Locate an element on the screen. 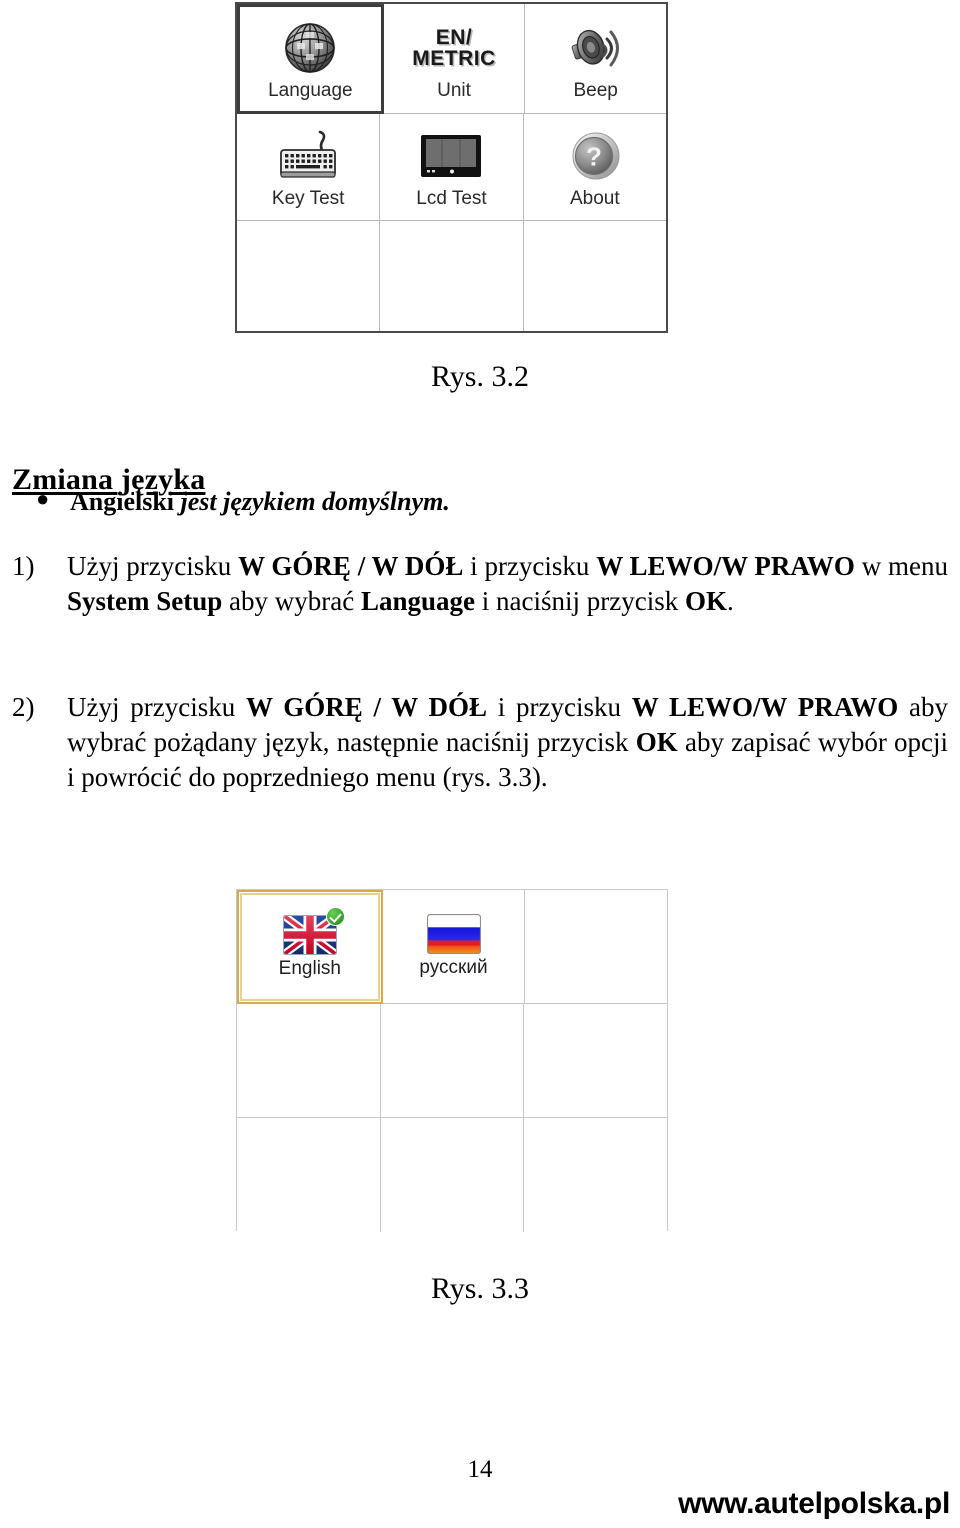 The image size is (960, 1528). menu-row-2: Key Test Lcd Test ? About is located at coordinates (451, 167).